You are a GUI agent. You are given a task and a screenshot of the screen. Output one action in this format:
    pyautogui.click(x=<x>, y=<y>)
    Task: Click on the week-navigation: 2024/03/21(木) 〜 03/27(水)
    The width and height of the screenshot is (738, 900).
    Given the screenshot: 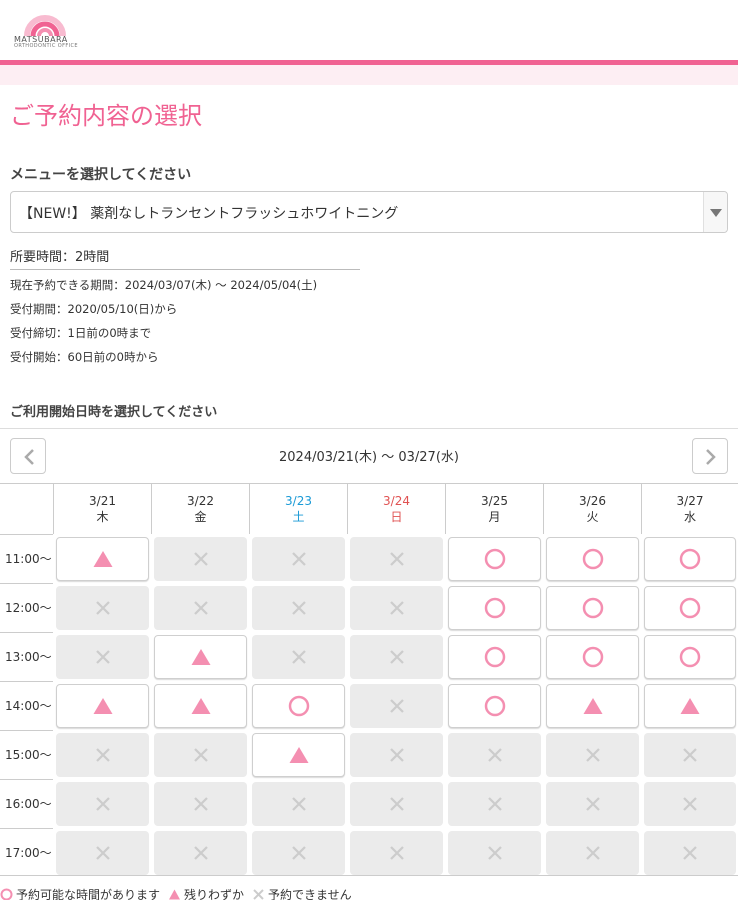 What is the action you would take?
    pyautogui.click(x=369, y=456)
    